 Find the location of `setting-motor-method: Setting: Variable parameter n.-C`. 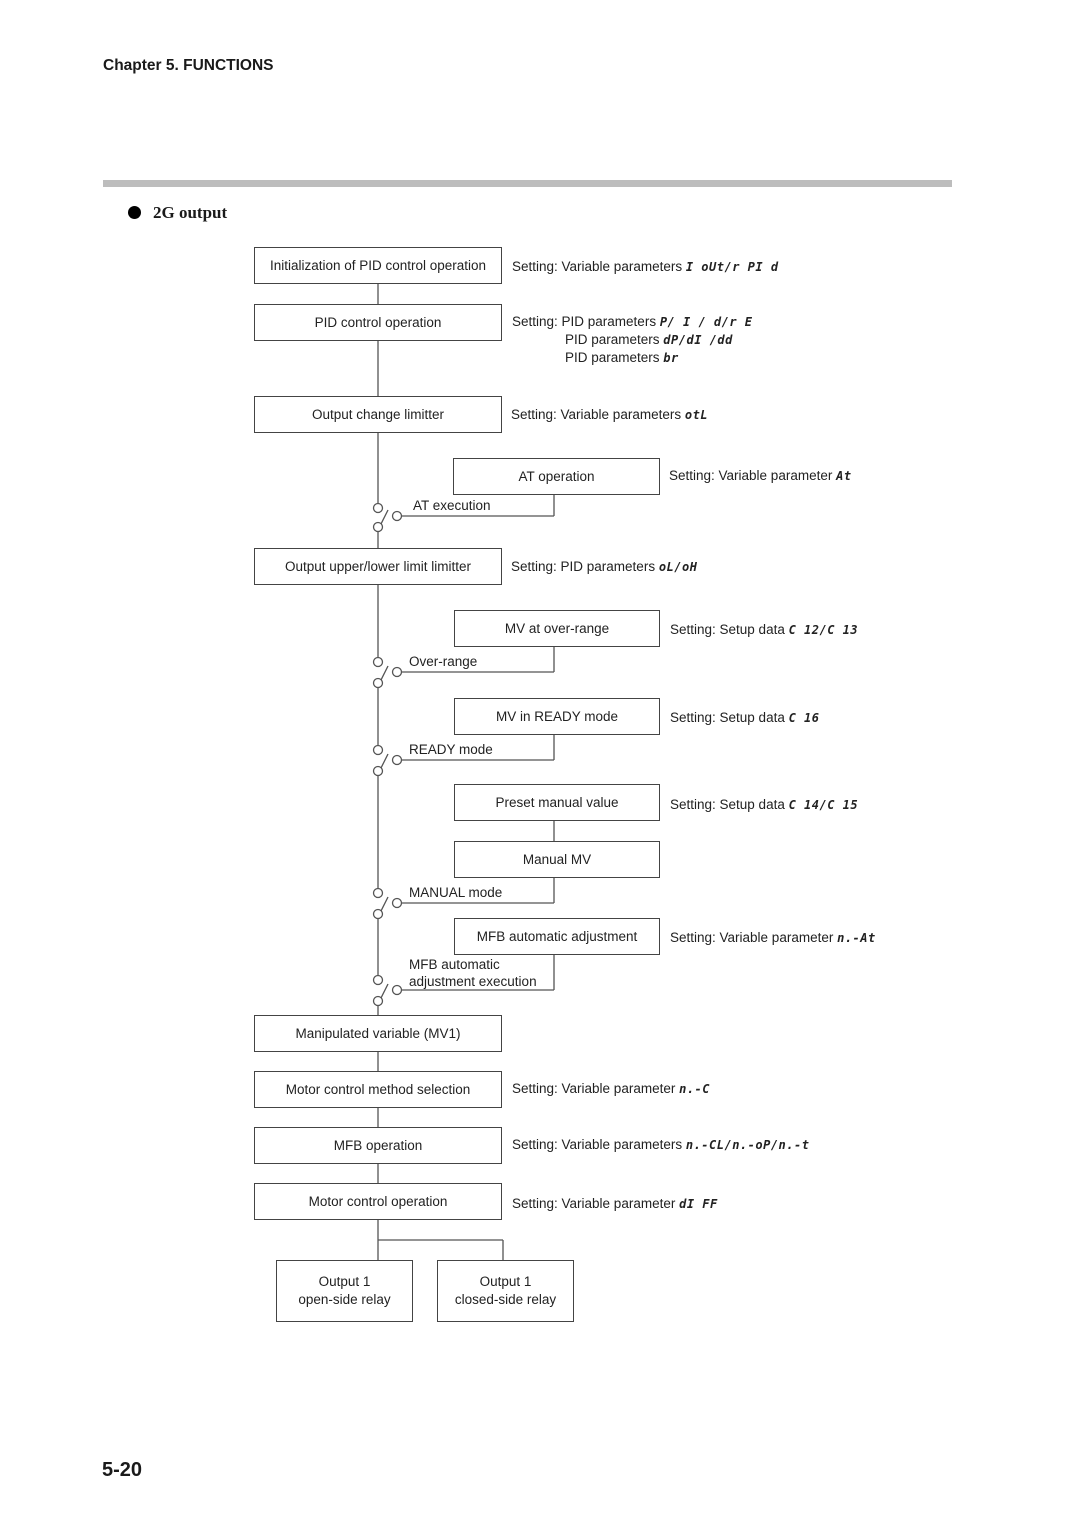

setting-motor-method: Setting: Variable parameter n.-C is located at coordinates (611, 1089).